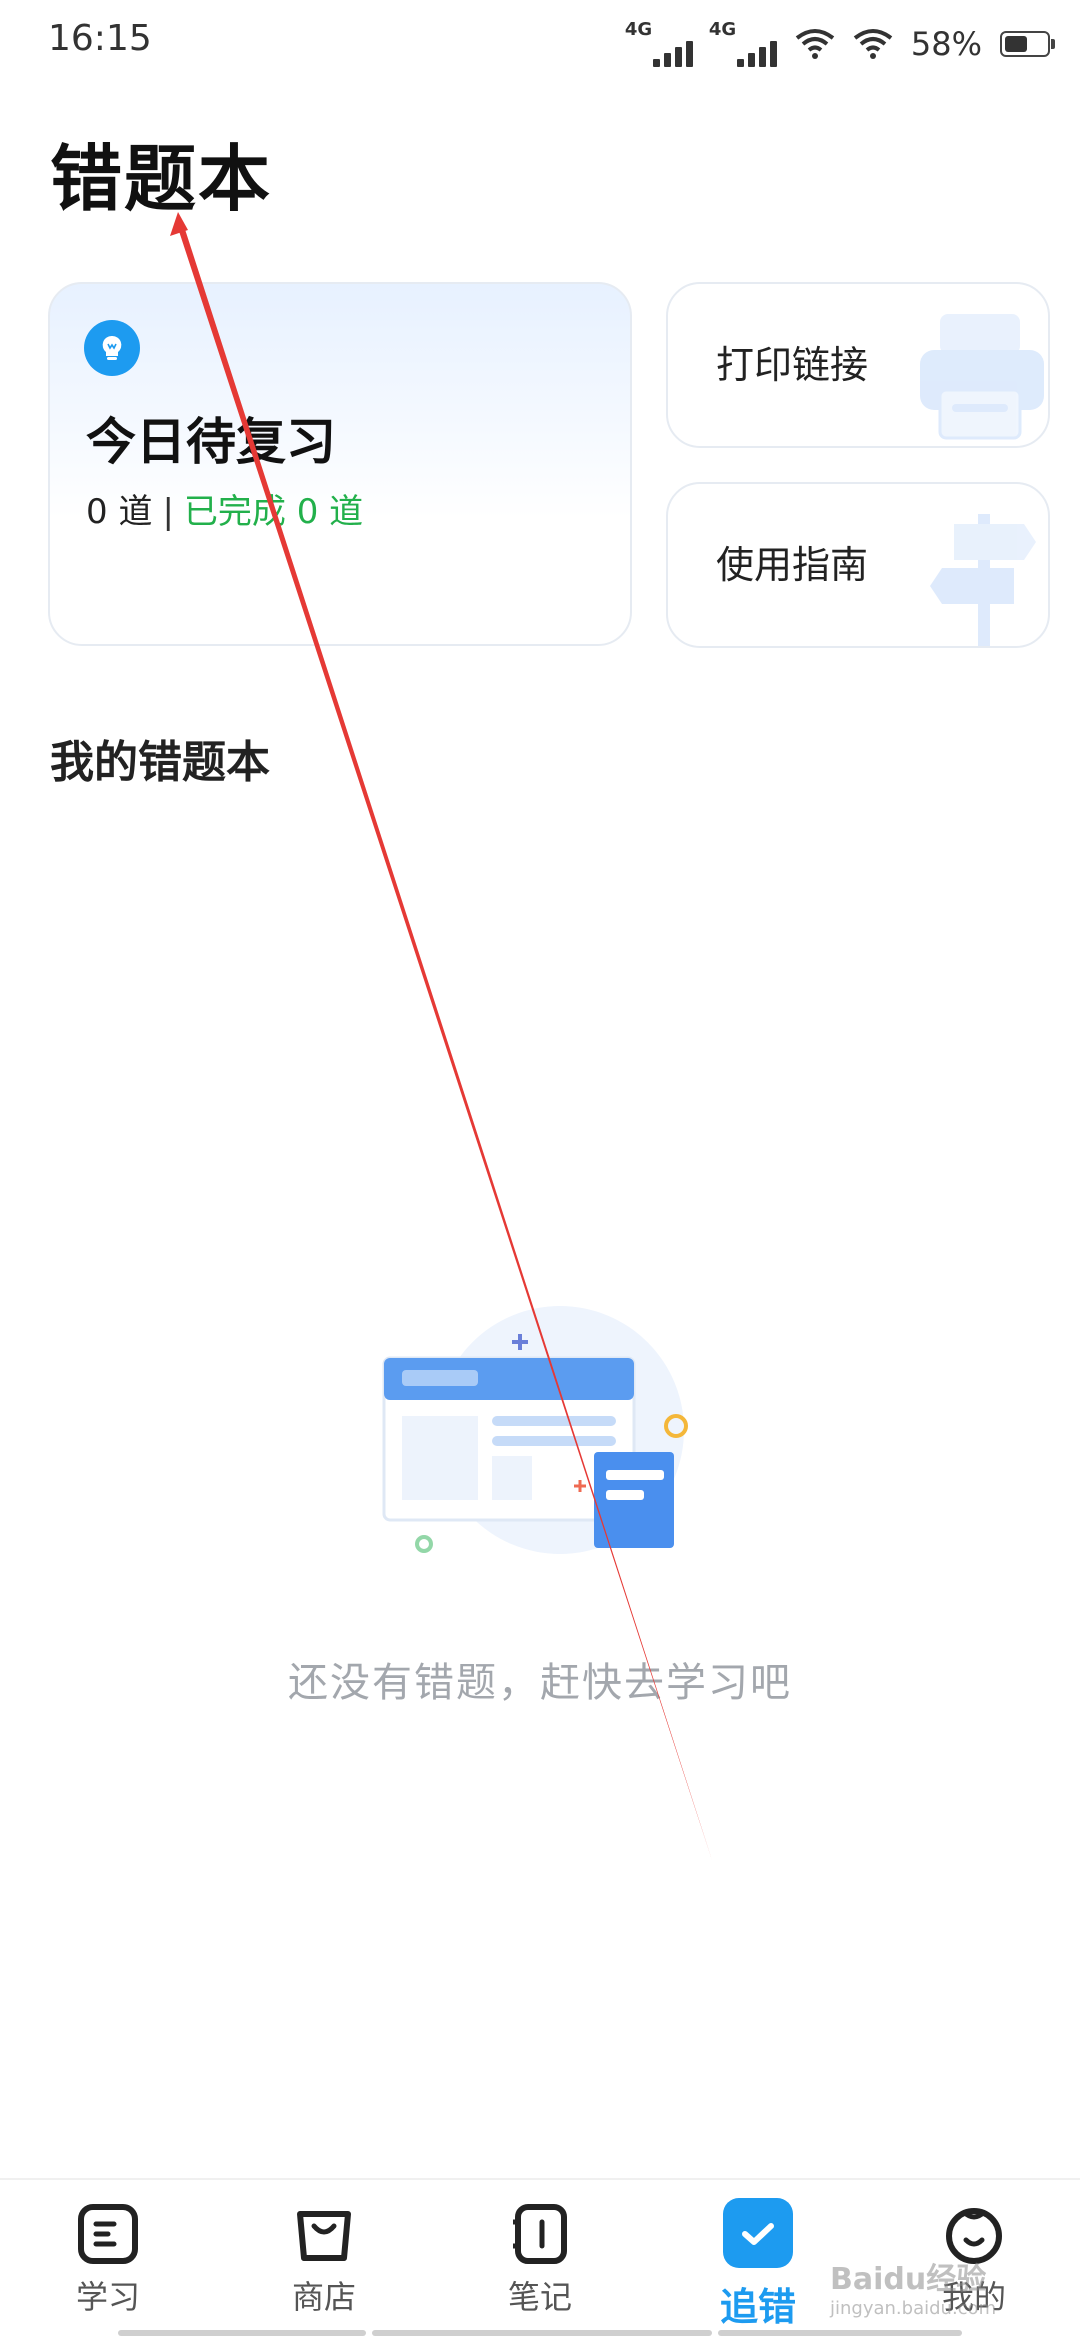  What do you see at coordinates (757, 2307) in the screenshot?
I see `nav-label: 追错` at bounding box center [757, 2307].